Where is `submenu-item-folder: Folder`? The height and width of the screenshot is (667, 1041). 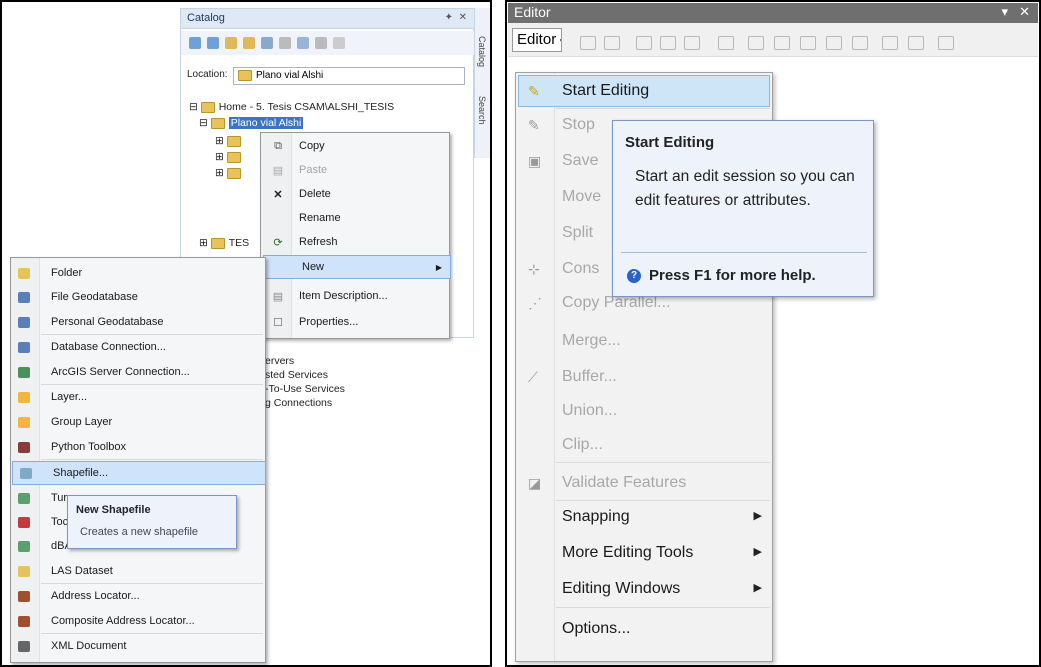 submenu-item-folder: Folder is located at coordinates (138, 273).